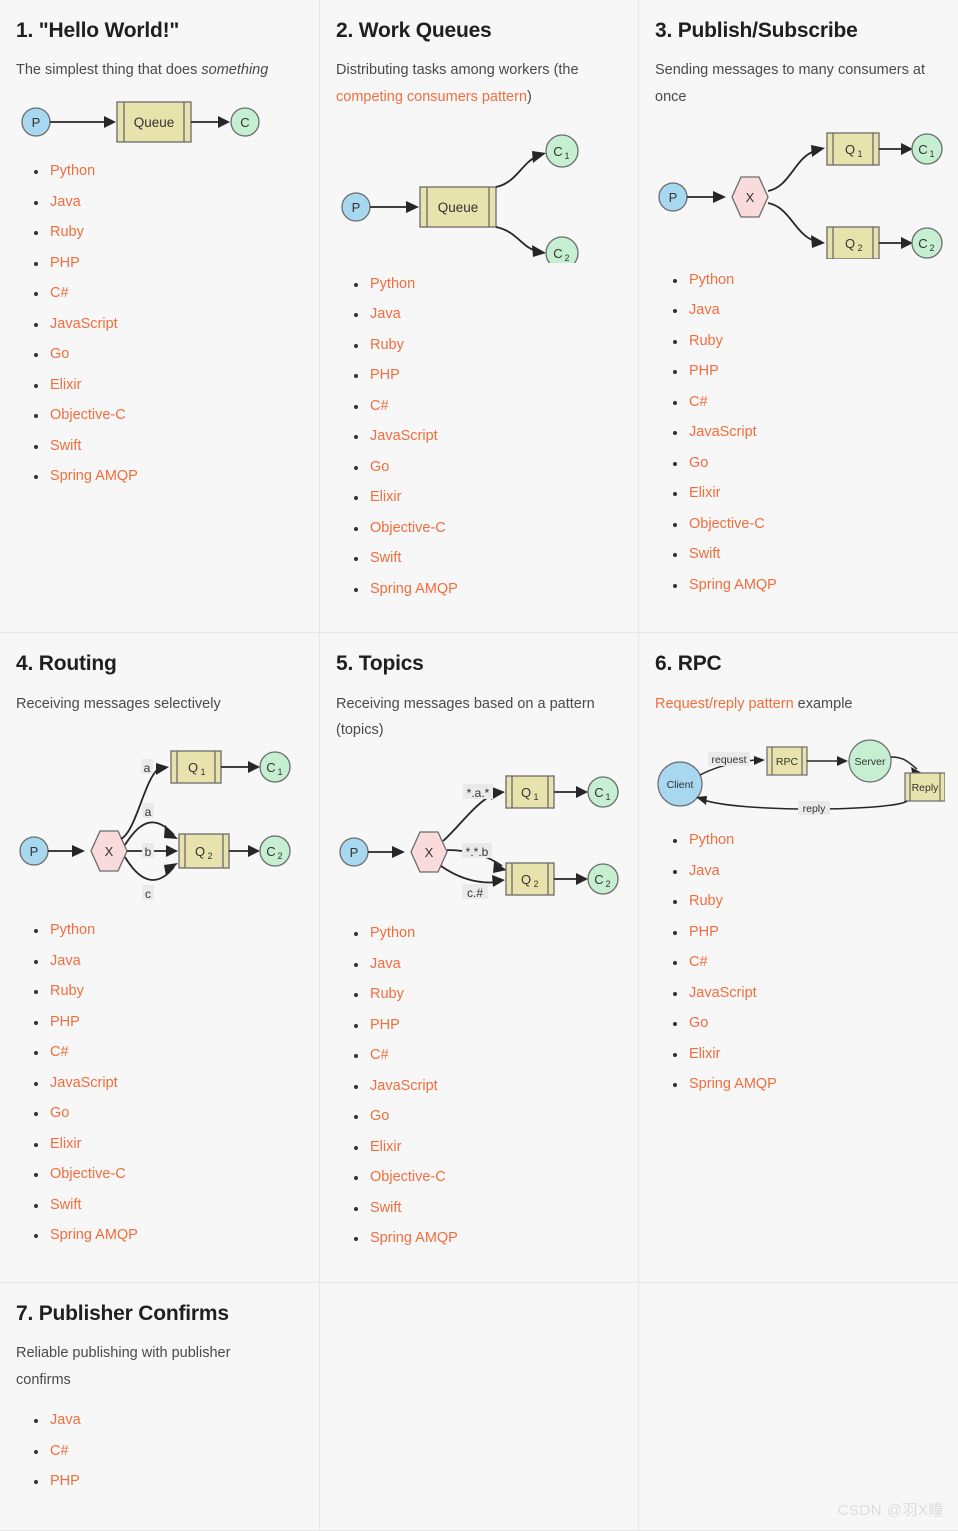  What do you see at coordinates (431, 97) in the screenshot?
I see `desc-link: competing consumers pattern` at bounding box center [431, 97].